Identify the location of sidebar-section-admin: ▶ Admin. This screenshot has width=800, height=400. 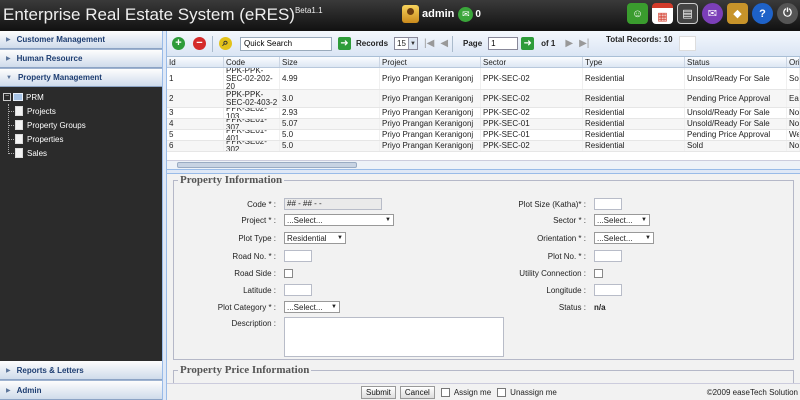
(81, 390).